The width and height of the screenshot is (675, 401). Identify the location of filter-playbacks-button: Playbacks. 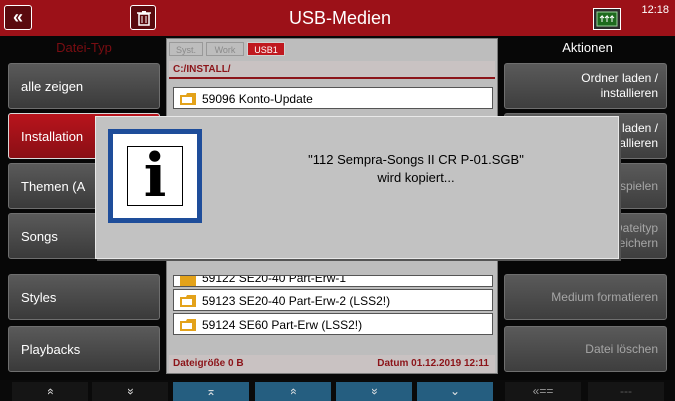
(84, 349).